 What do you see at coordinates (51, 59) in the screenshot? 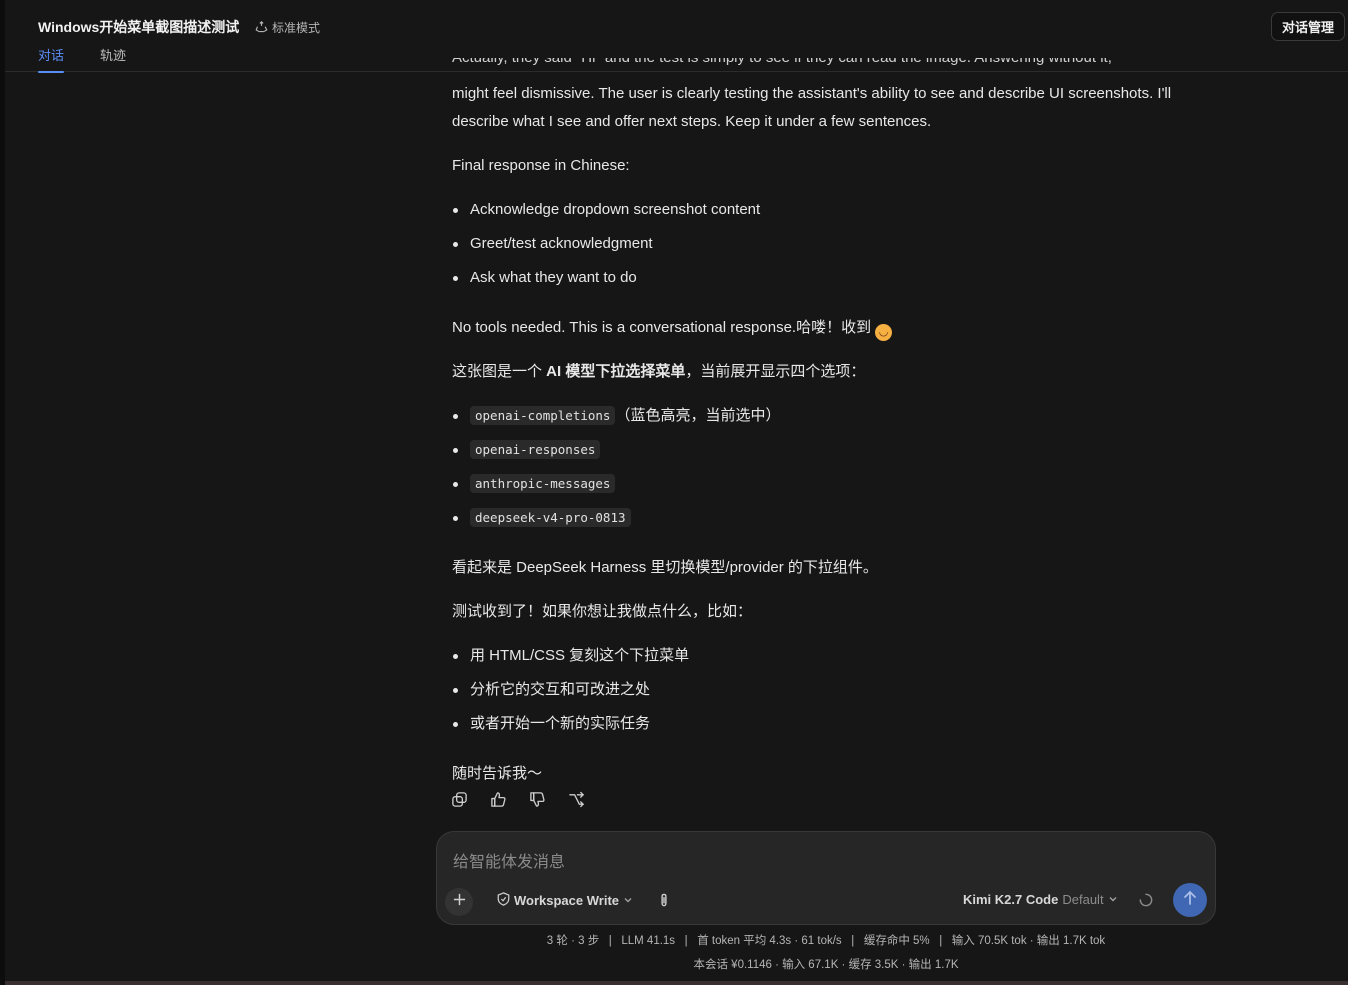
I see `tab-conversation: 对话` at bounding box center [51, 59].